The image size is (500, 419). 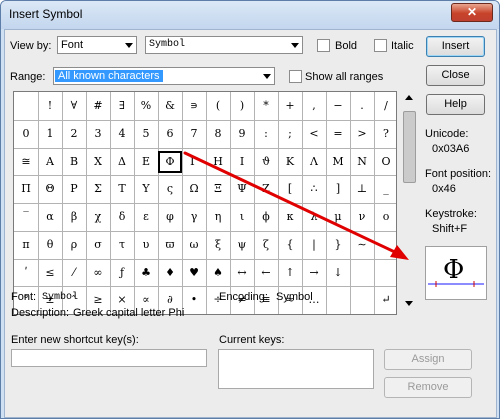 I want to click on insert-button: Insert, so click(x=455, y=46).